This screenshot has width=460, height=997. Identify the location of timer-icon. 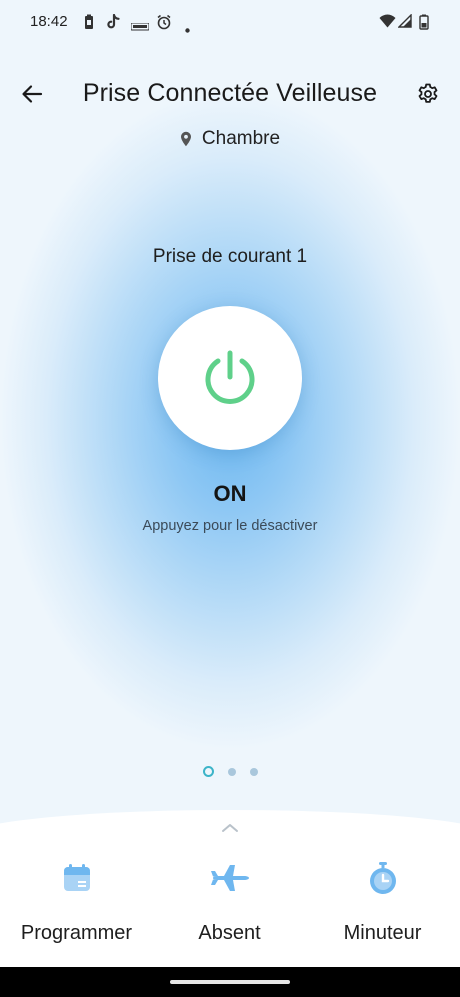
(383, 878).